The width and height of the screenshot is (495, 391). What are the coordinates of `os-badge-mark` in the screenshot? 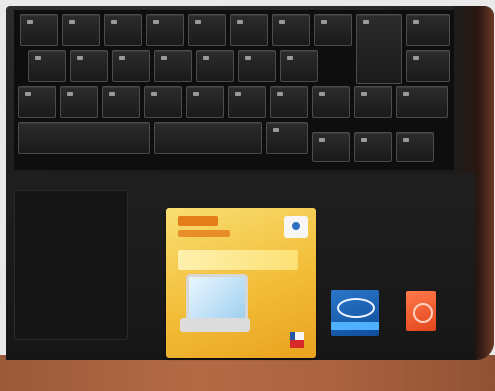 It's located at (423, 313).